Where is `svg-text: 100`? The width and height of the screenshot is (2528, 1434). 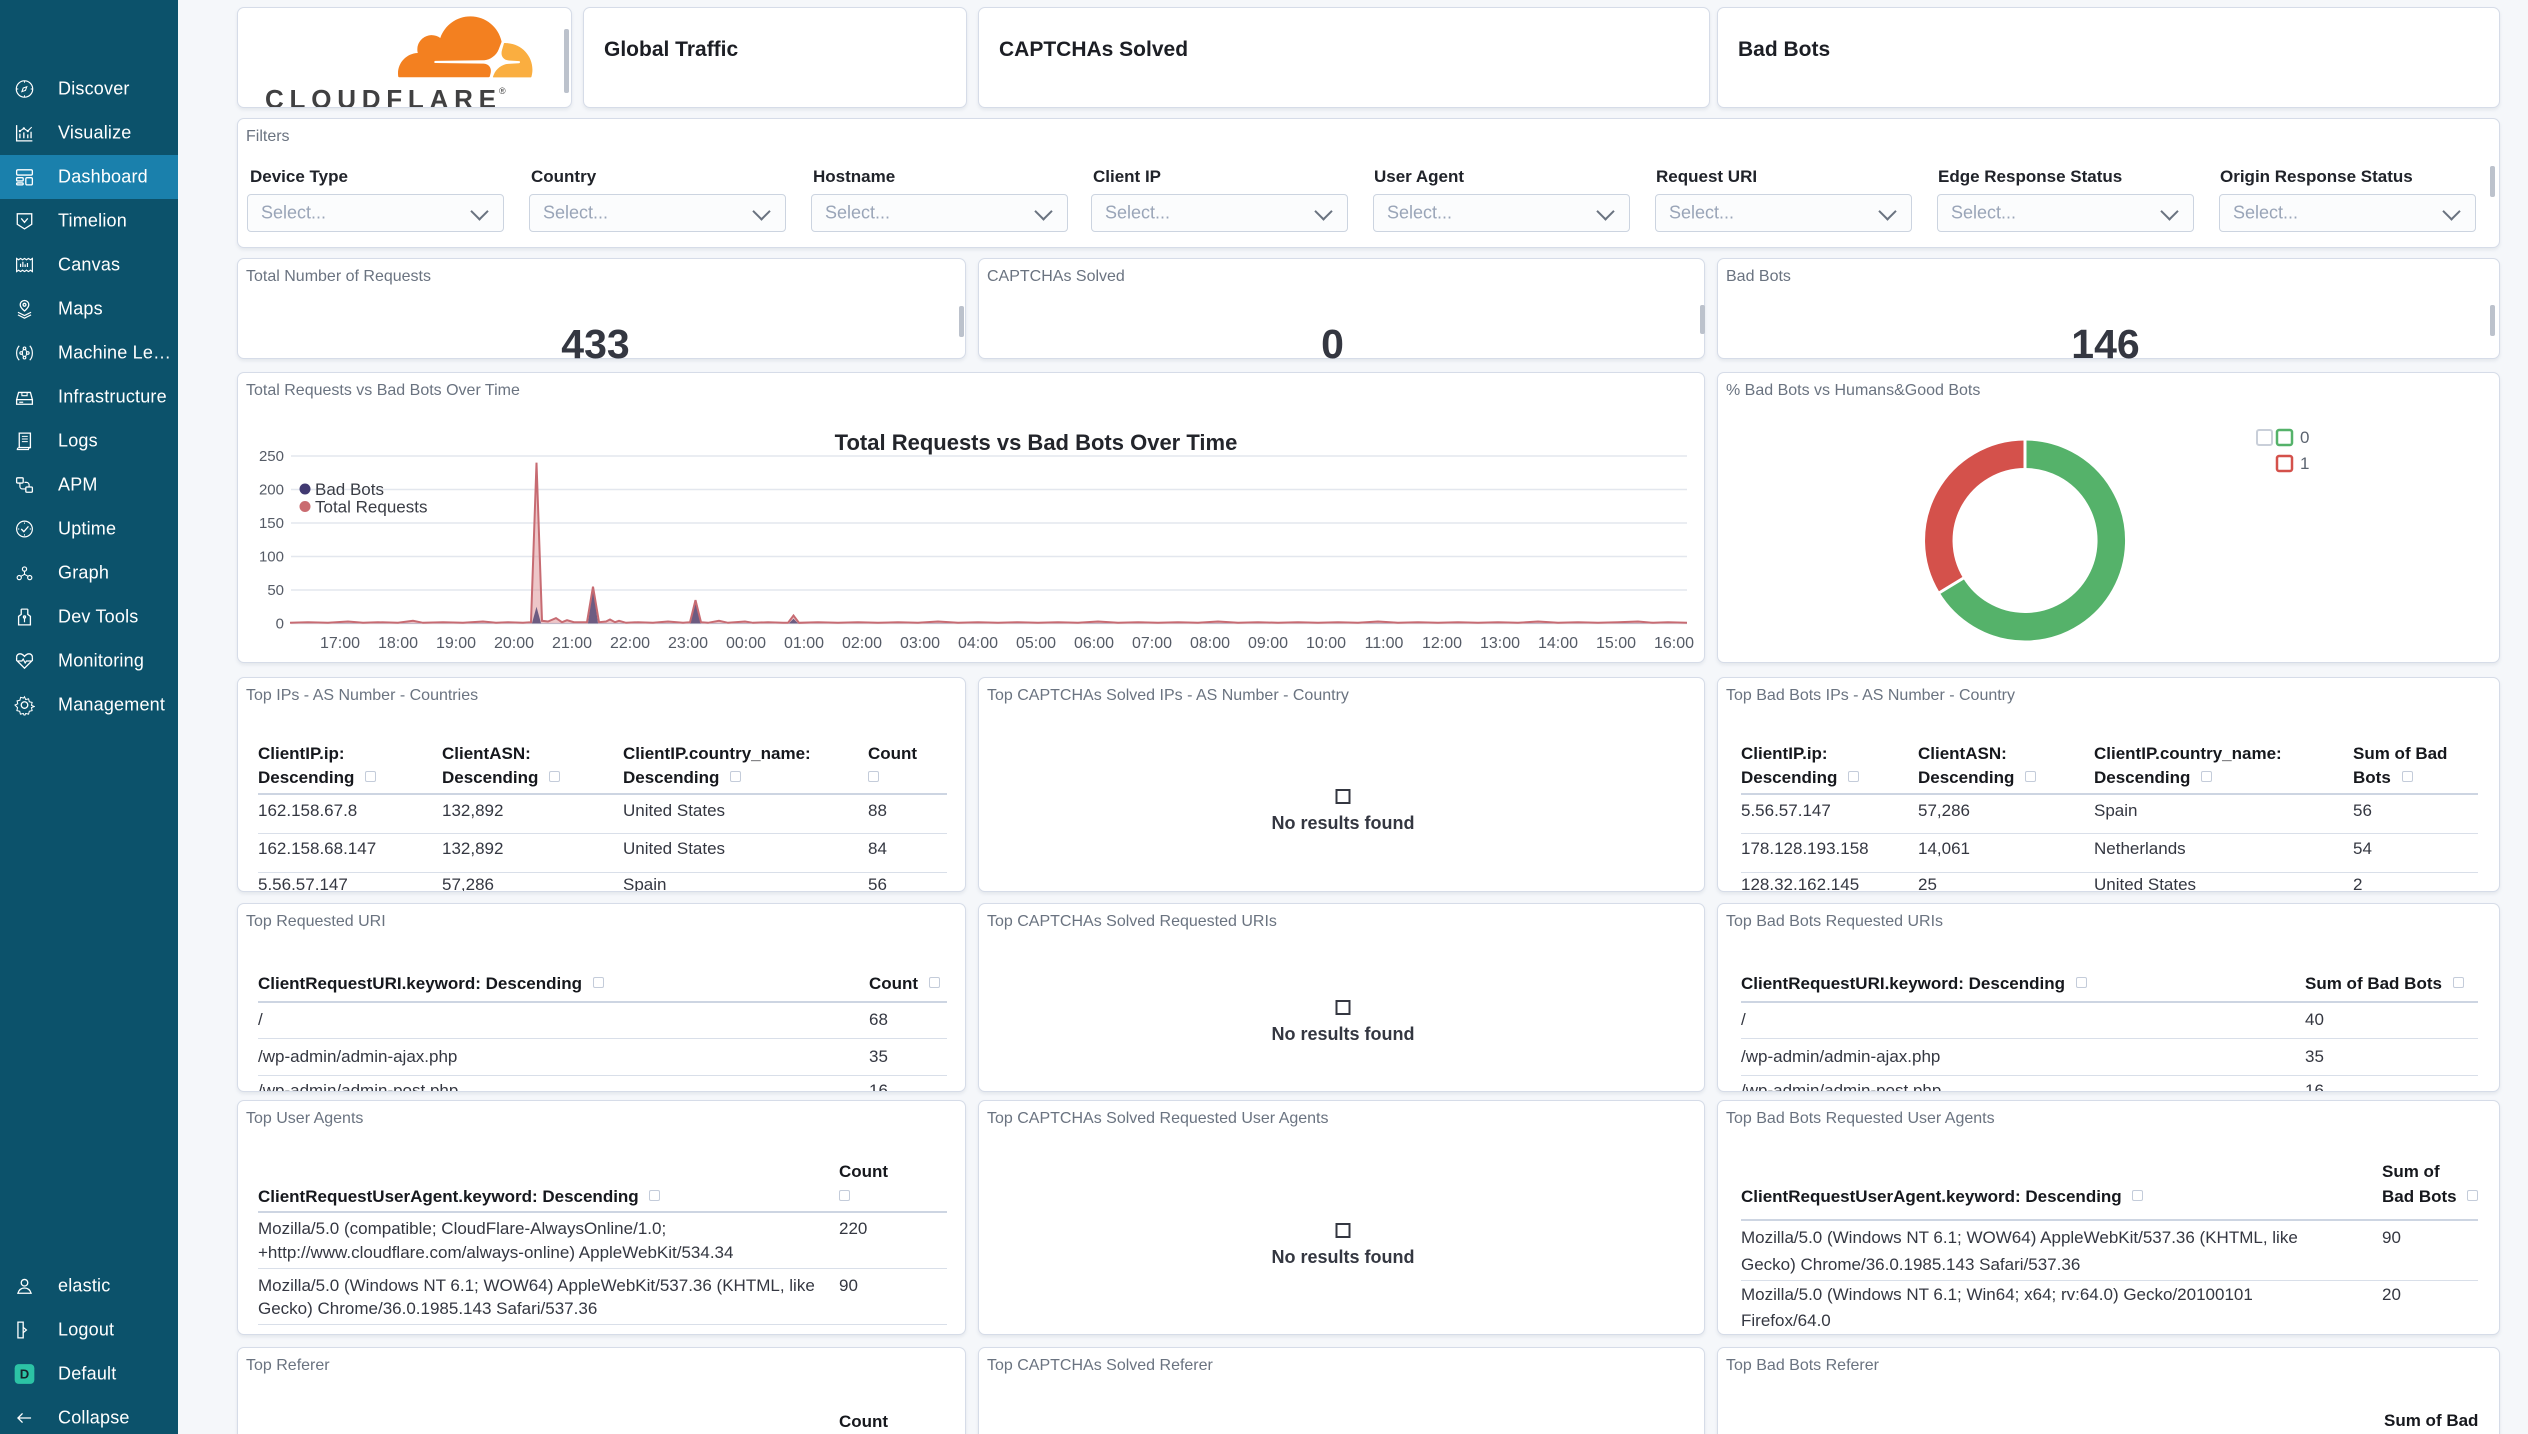
svg-text: 100 is located at coordinates (271, 557).